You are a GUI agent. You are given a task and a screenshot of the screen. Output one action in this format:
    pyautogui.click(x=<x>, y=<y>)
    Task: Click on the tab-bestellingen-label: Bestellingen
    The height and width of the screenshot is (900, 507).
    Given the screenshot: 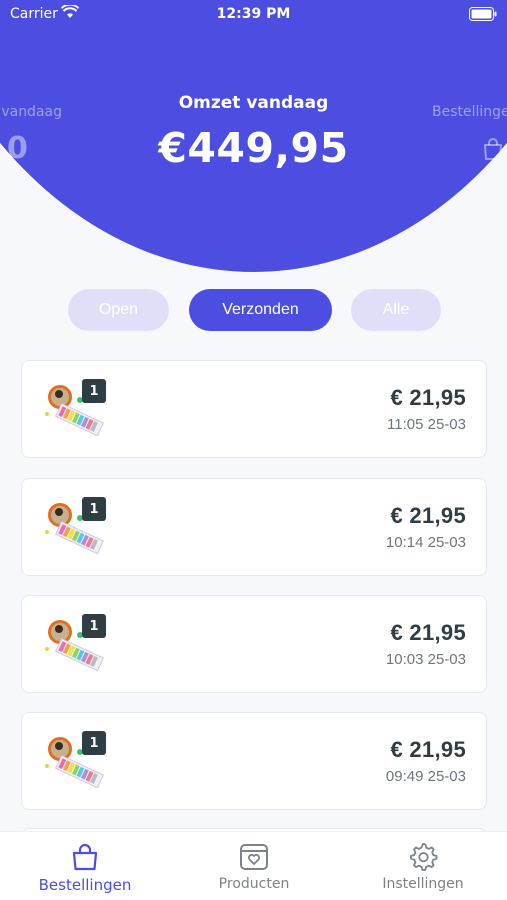 What is the action you would take?
    pyautogui.click(x=85, y=885)
    